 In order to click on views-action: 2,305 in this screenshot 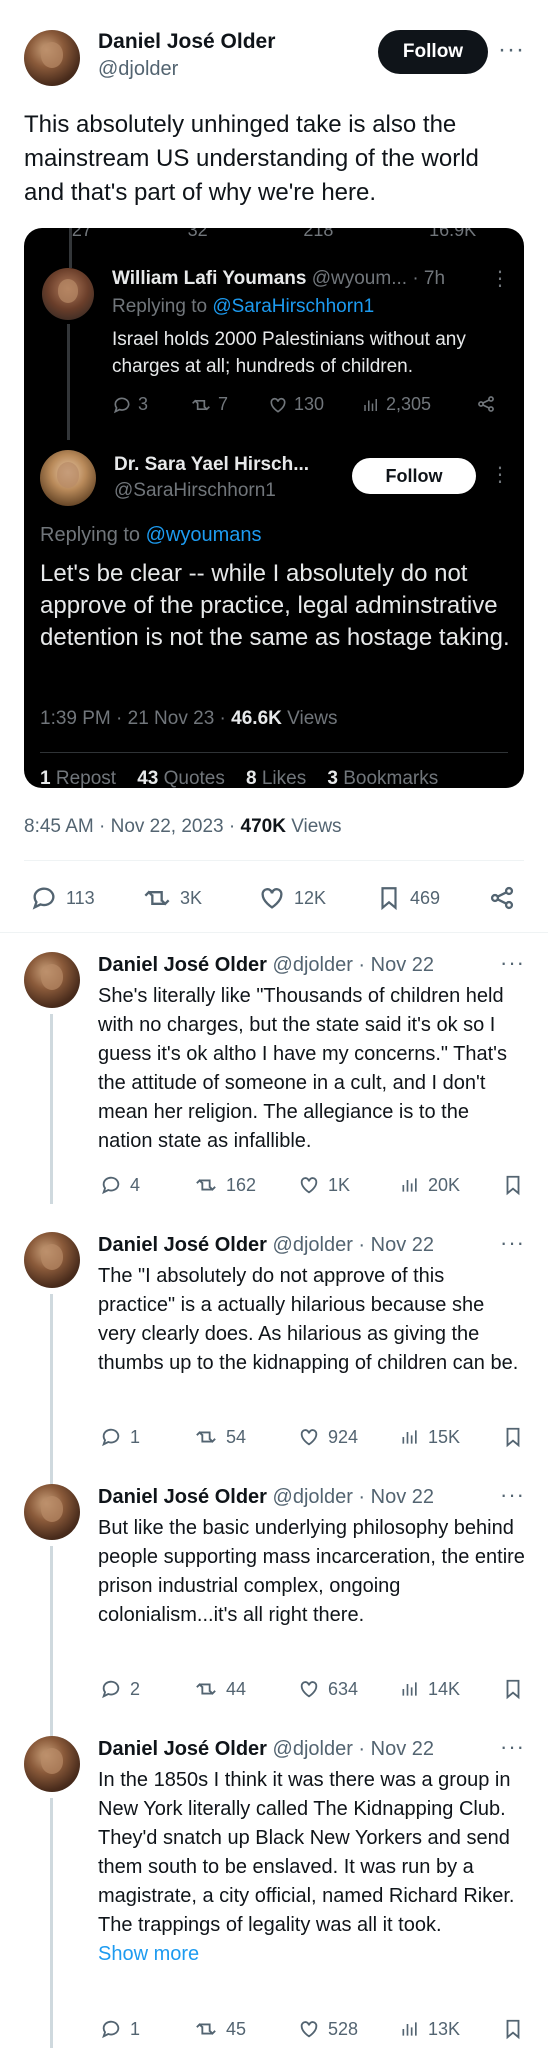, I will do `click(396, 404)`.